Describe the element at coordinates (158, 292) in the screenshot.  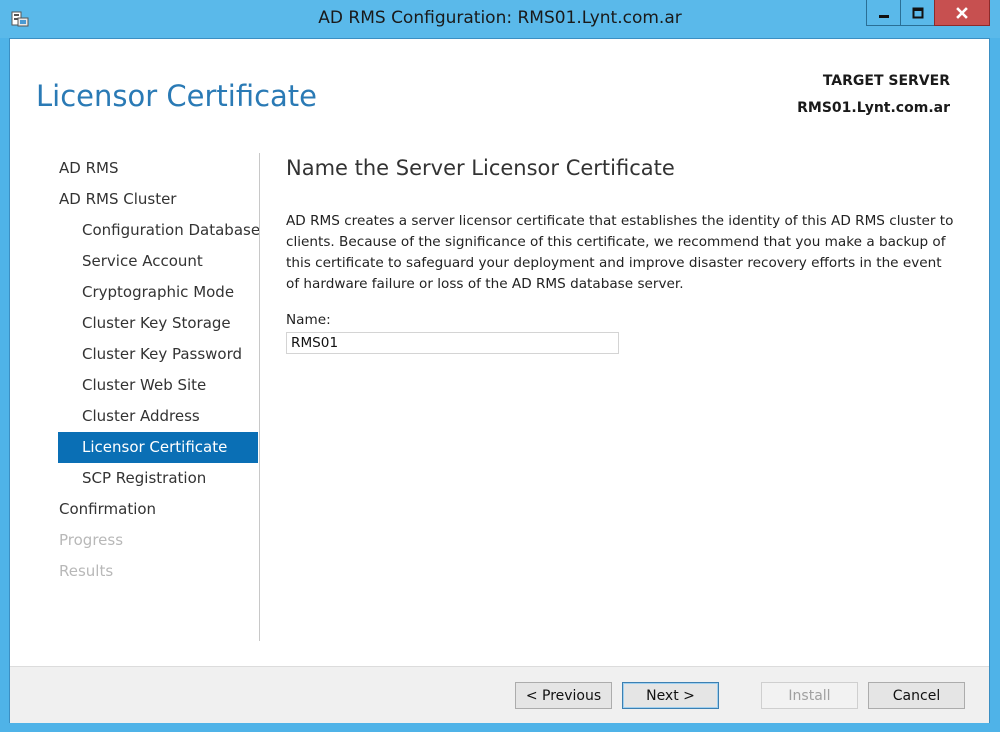
I see `nav-item-cryptographic-mode: Cryptographic Mode` at that location.